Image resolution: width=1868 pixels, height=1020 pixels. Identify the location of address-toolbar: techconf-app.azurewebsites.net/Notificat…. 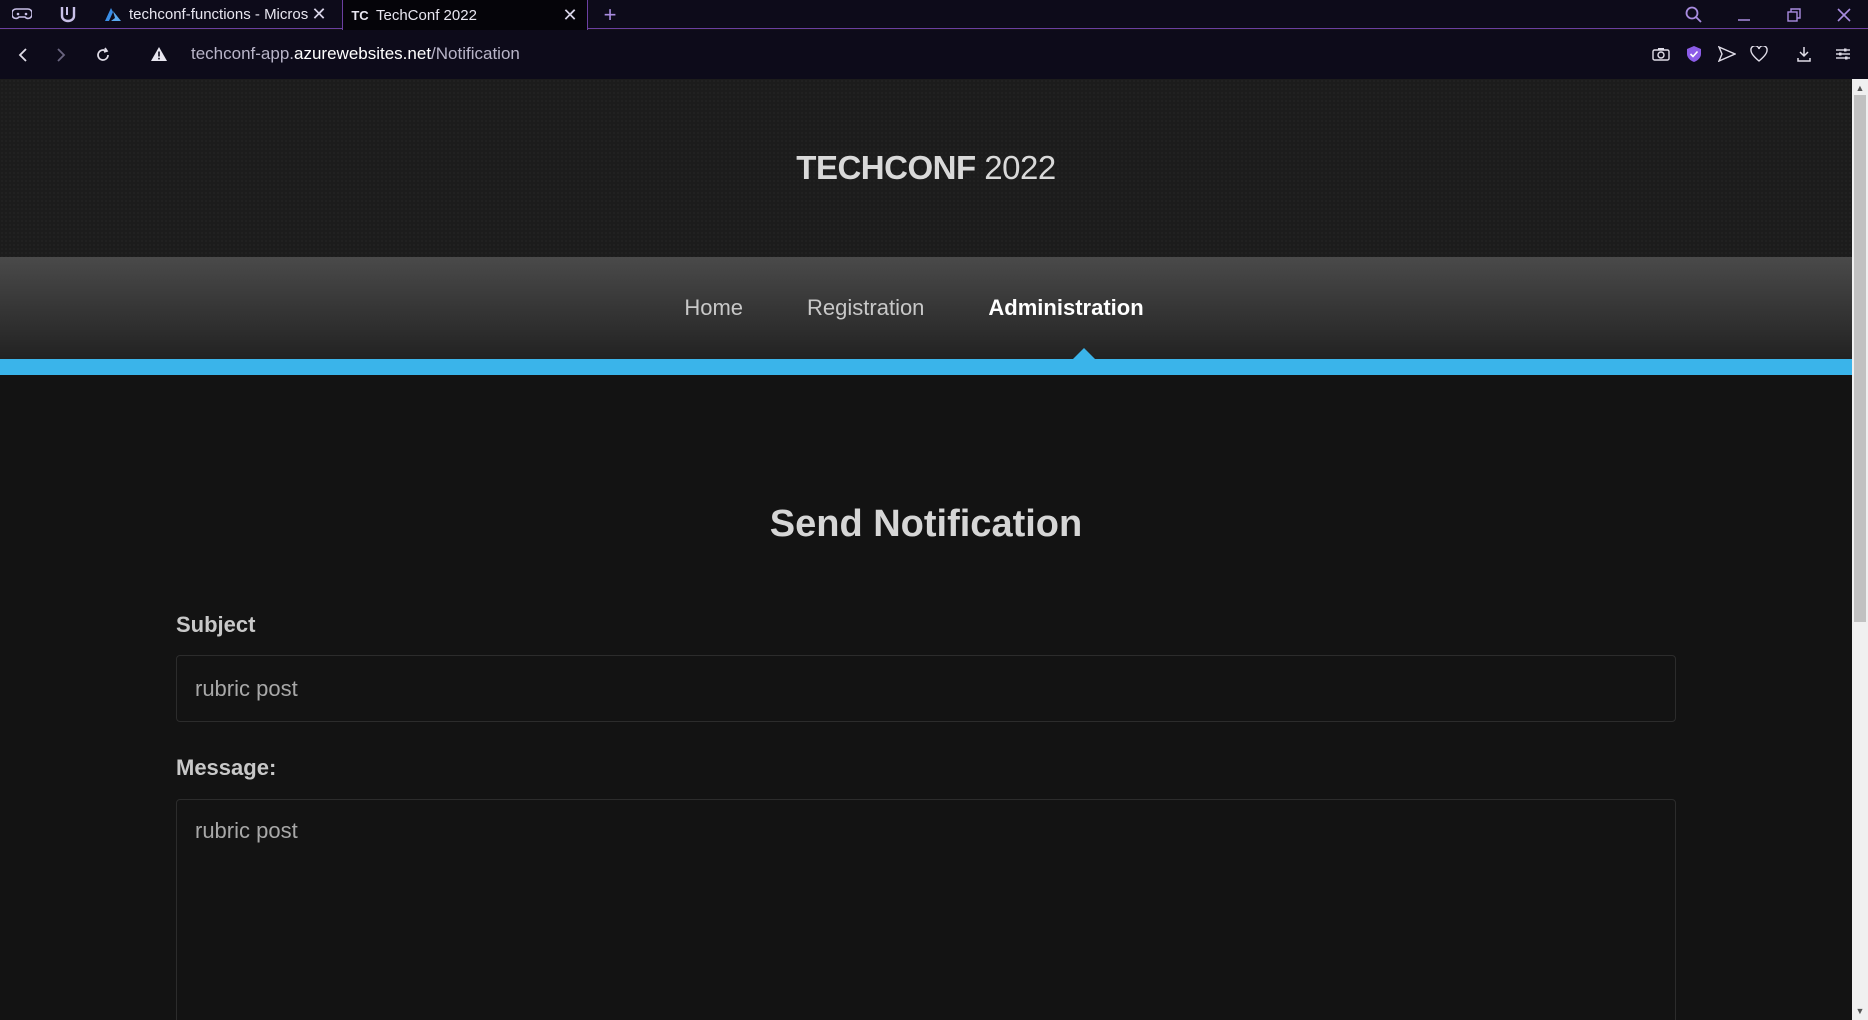
(934, 54).